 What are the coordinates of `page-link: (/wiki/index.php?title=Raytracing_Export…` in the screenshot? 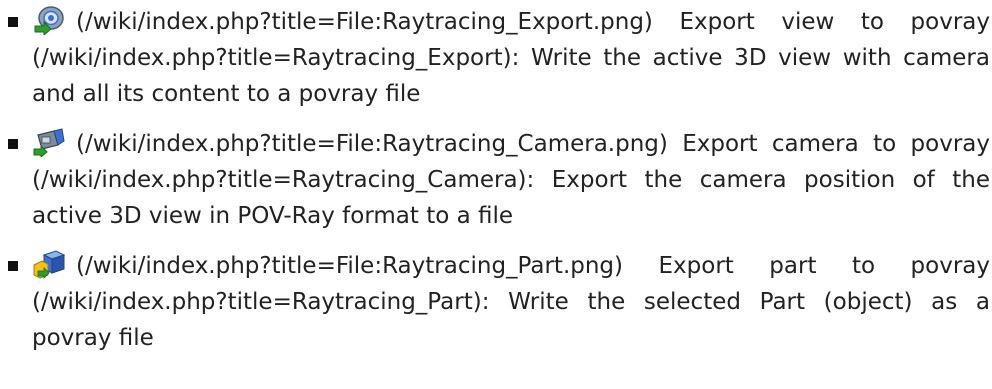 It's located at (272, 58).